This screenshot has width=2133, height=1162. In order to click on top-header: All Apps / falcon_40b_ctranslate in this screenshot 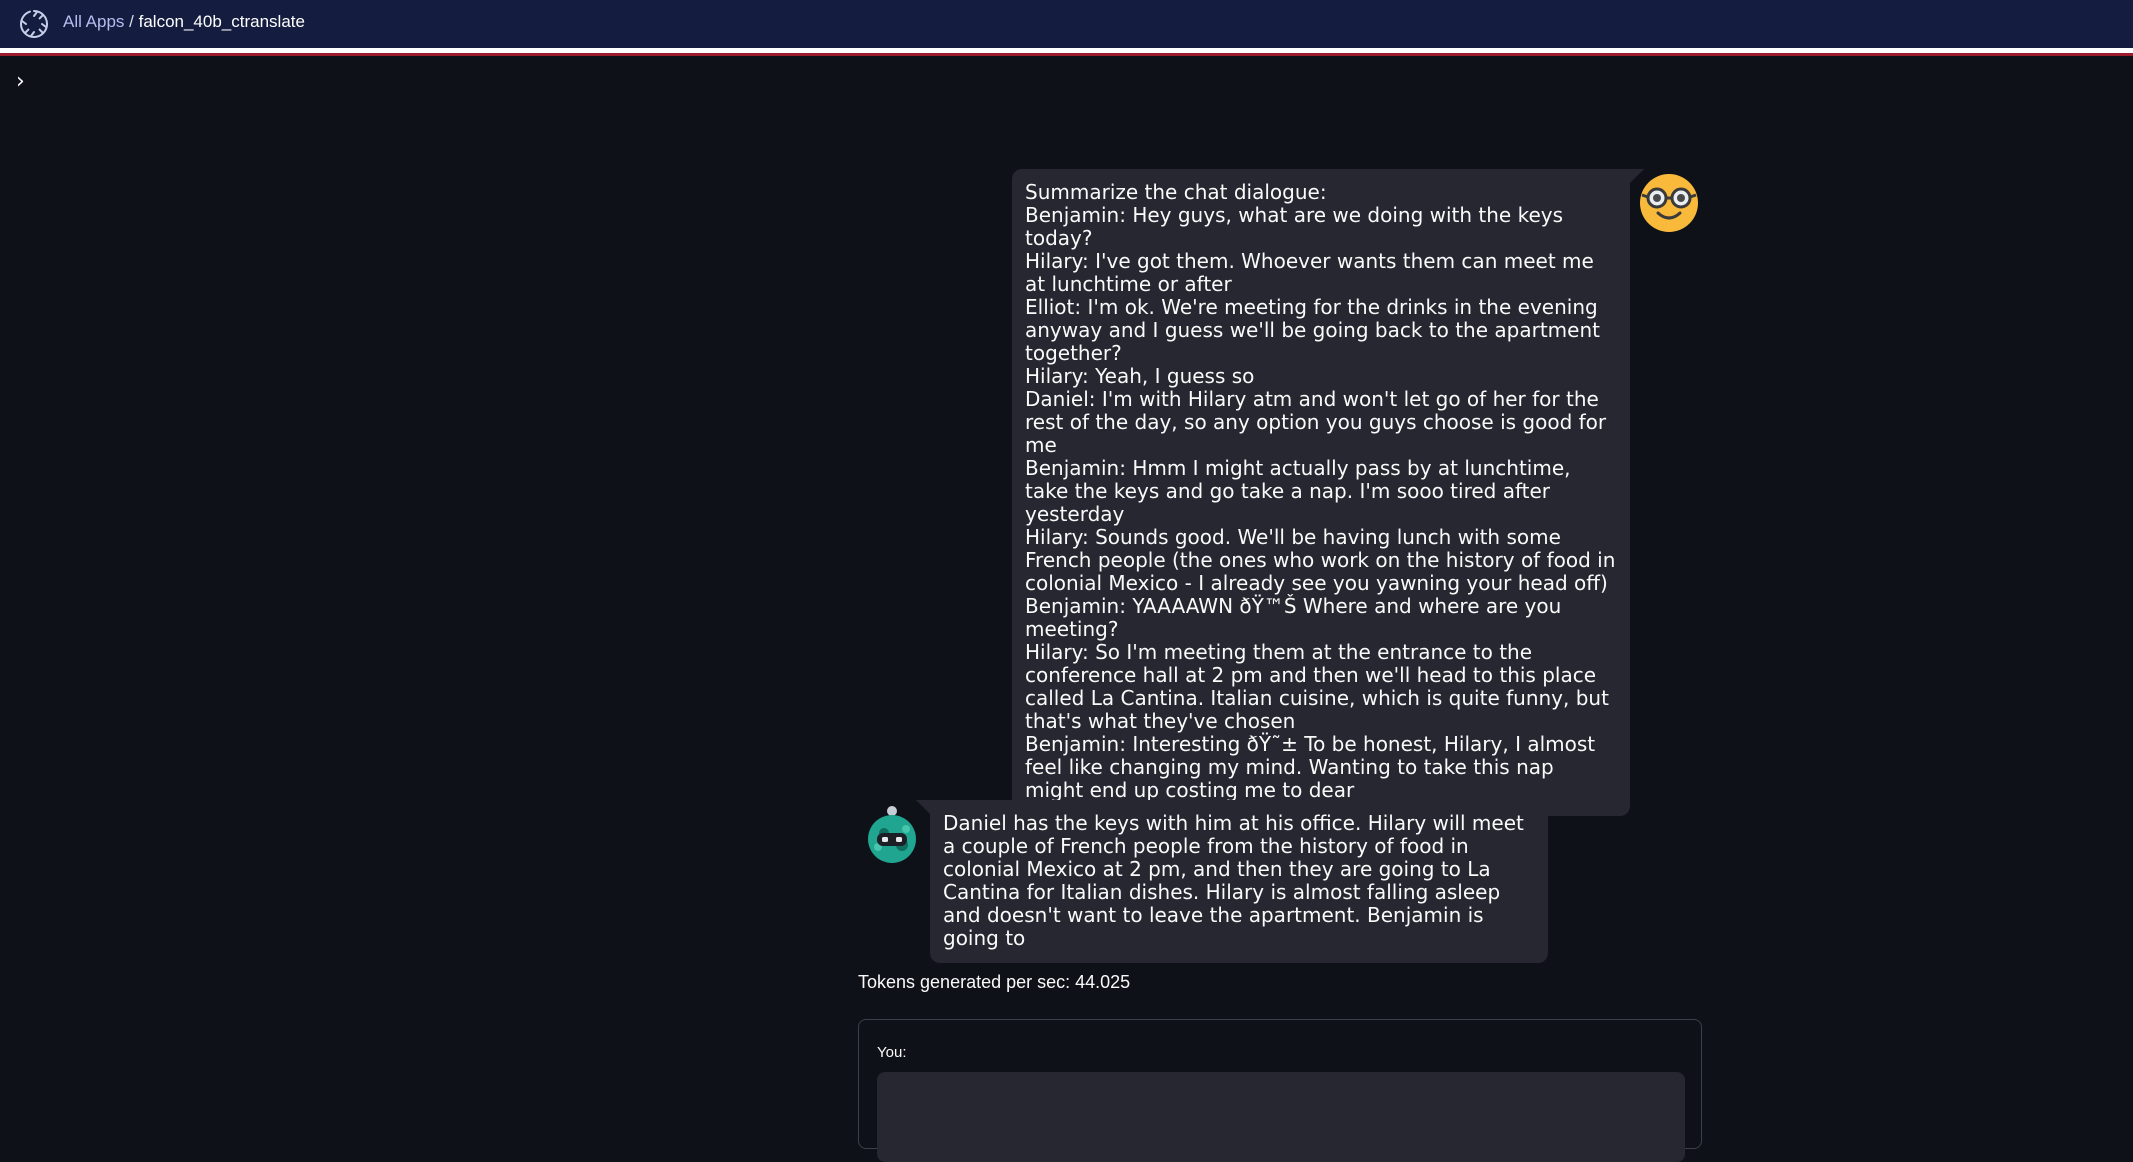, I will do `click(1066, 24)`.